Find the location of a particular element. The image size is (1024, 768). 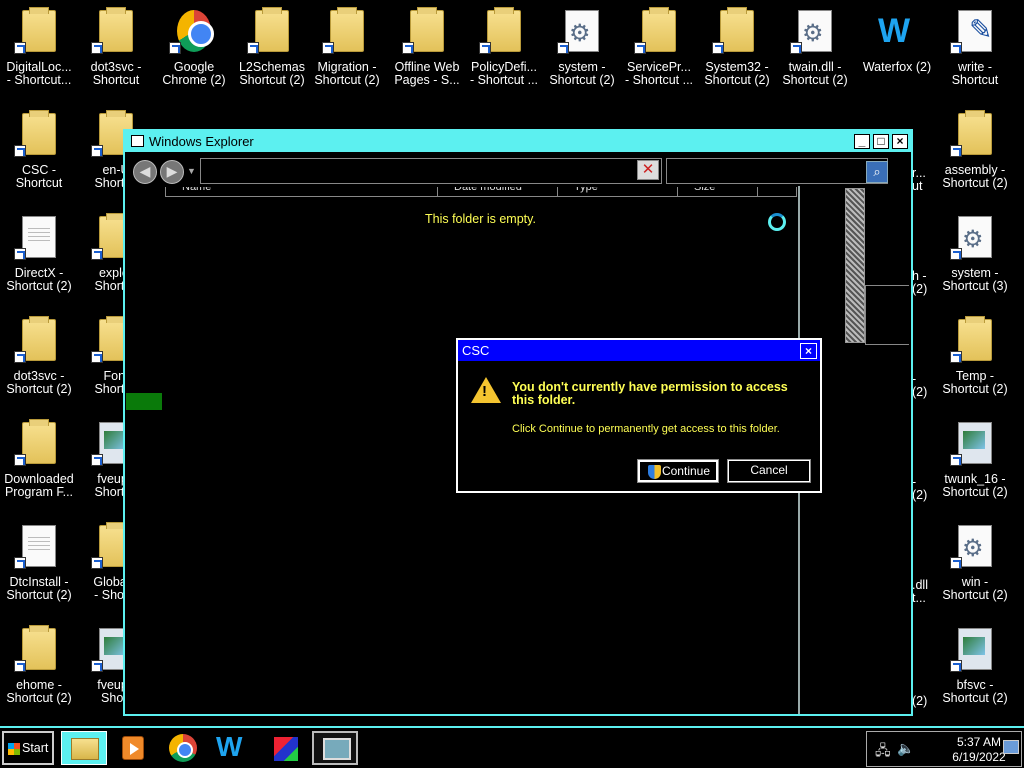

desktop-shortcut: system - Shortcut (2) is located at coordinates (582, 52).